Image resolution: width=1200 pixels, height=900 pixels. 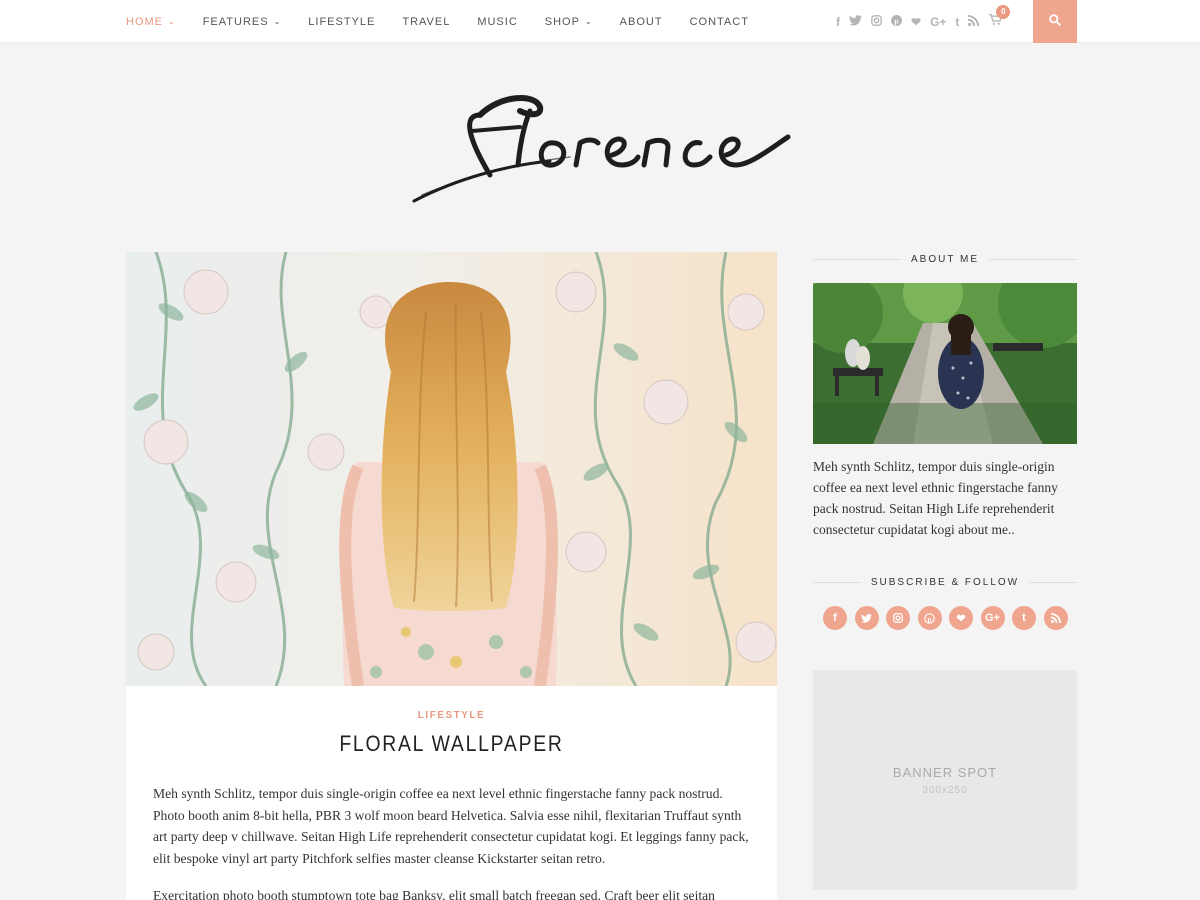 I want to click on nav-item-home: HOME ⌄, so click(x=151, y=22).